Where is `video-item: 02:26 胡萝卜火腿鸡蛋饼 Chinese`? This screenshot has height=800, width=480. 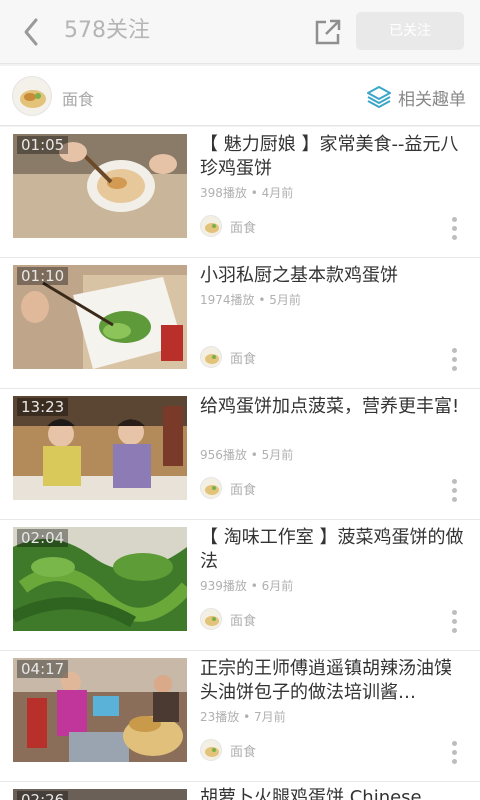 video-item: 02:26 胡萝卜火腿鸡蛋饼 Chinese is located at coordinates (240, 791).